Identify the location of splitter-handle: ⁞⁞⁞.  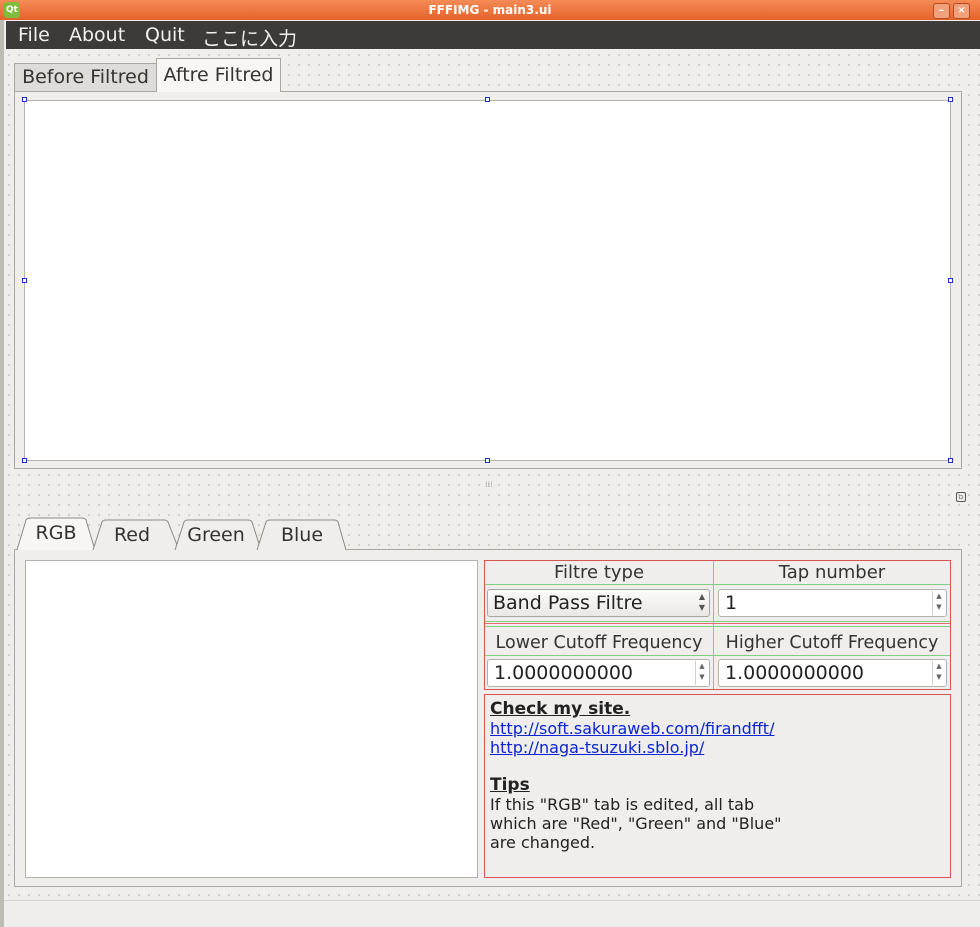
(489, 484).